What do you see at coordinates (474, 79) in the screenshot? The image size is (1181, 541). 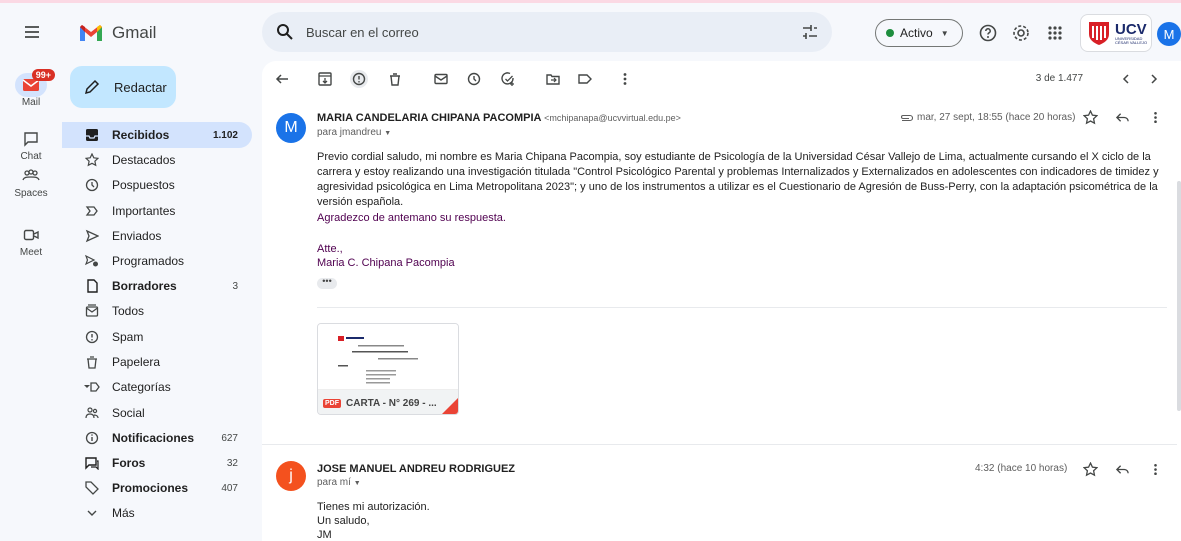 I see `snooze-clock-icon` at bounding box center [474, 79].